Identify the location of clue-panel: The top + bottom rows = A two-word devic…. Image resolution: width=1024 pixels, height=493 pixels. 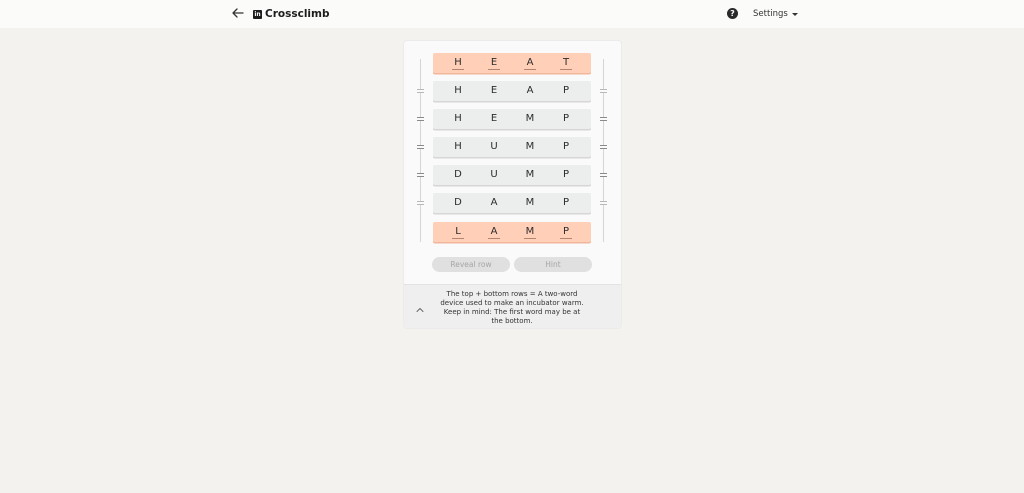
(512, 306).